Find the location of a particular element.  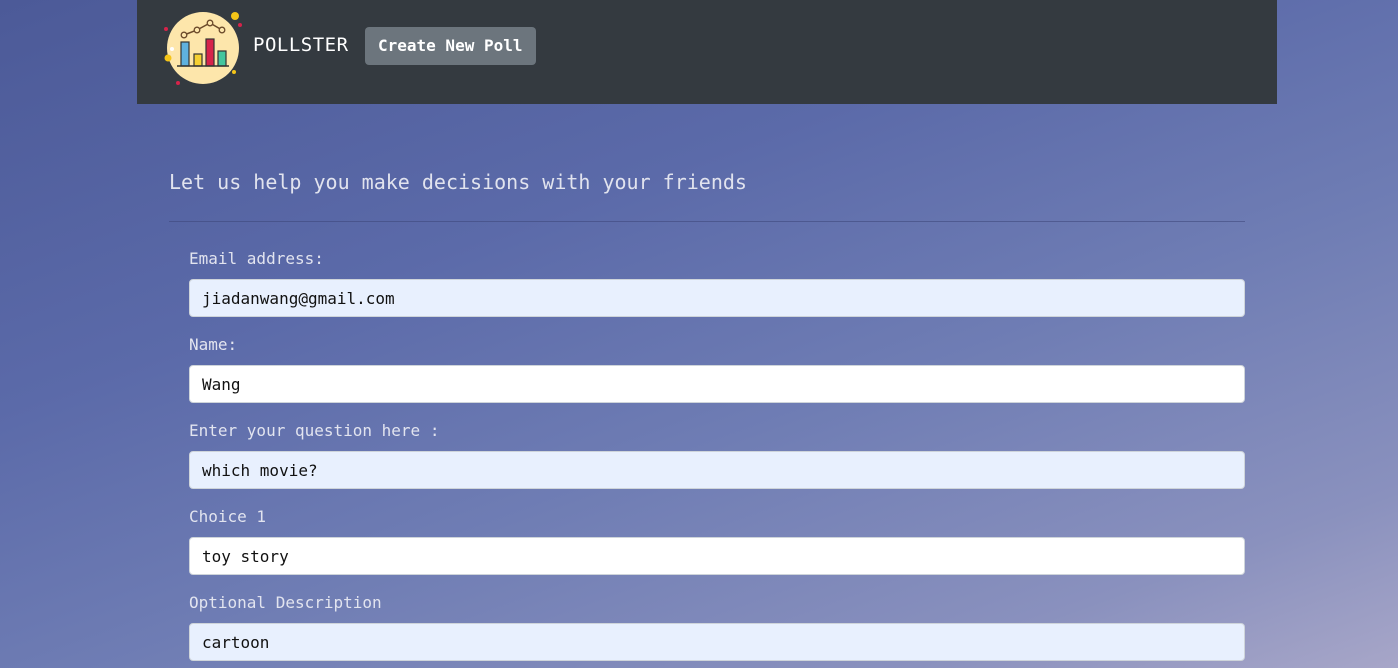

name-label: Name: is located at coordinates (213, 344).